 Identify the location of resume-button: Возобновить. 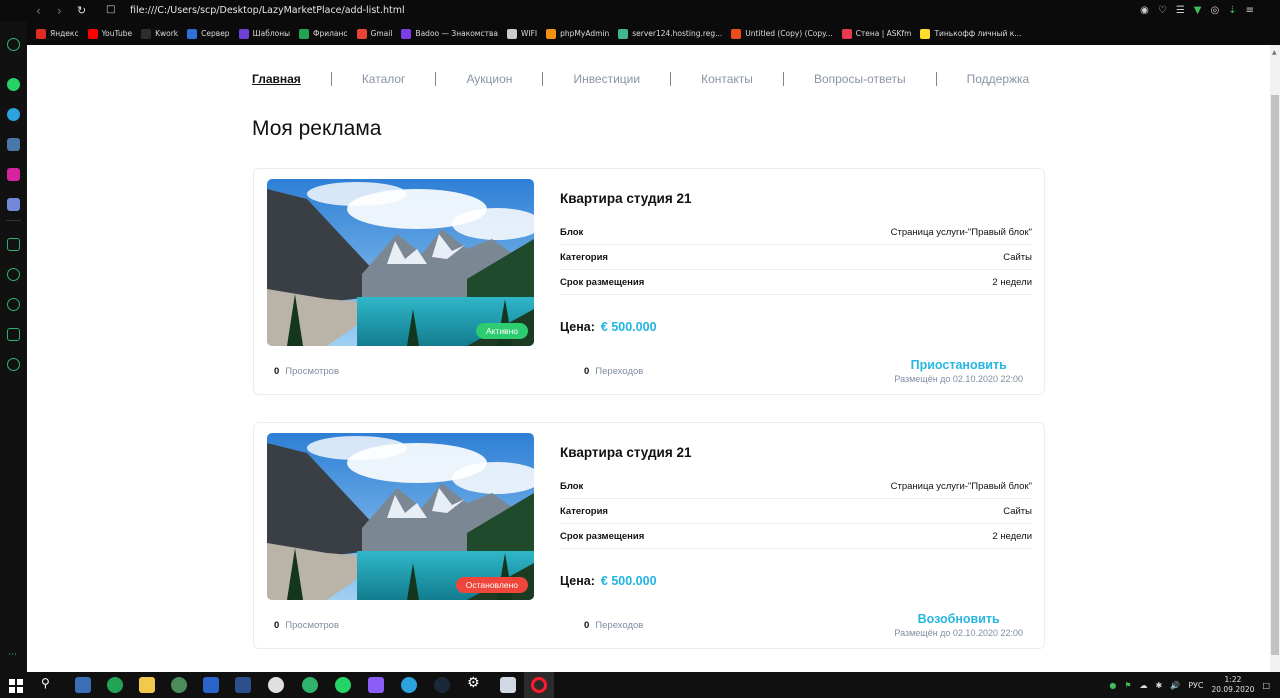
(958, 619).